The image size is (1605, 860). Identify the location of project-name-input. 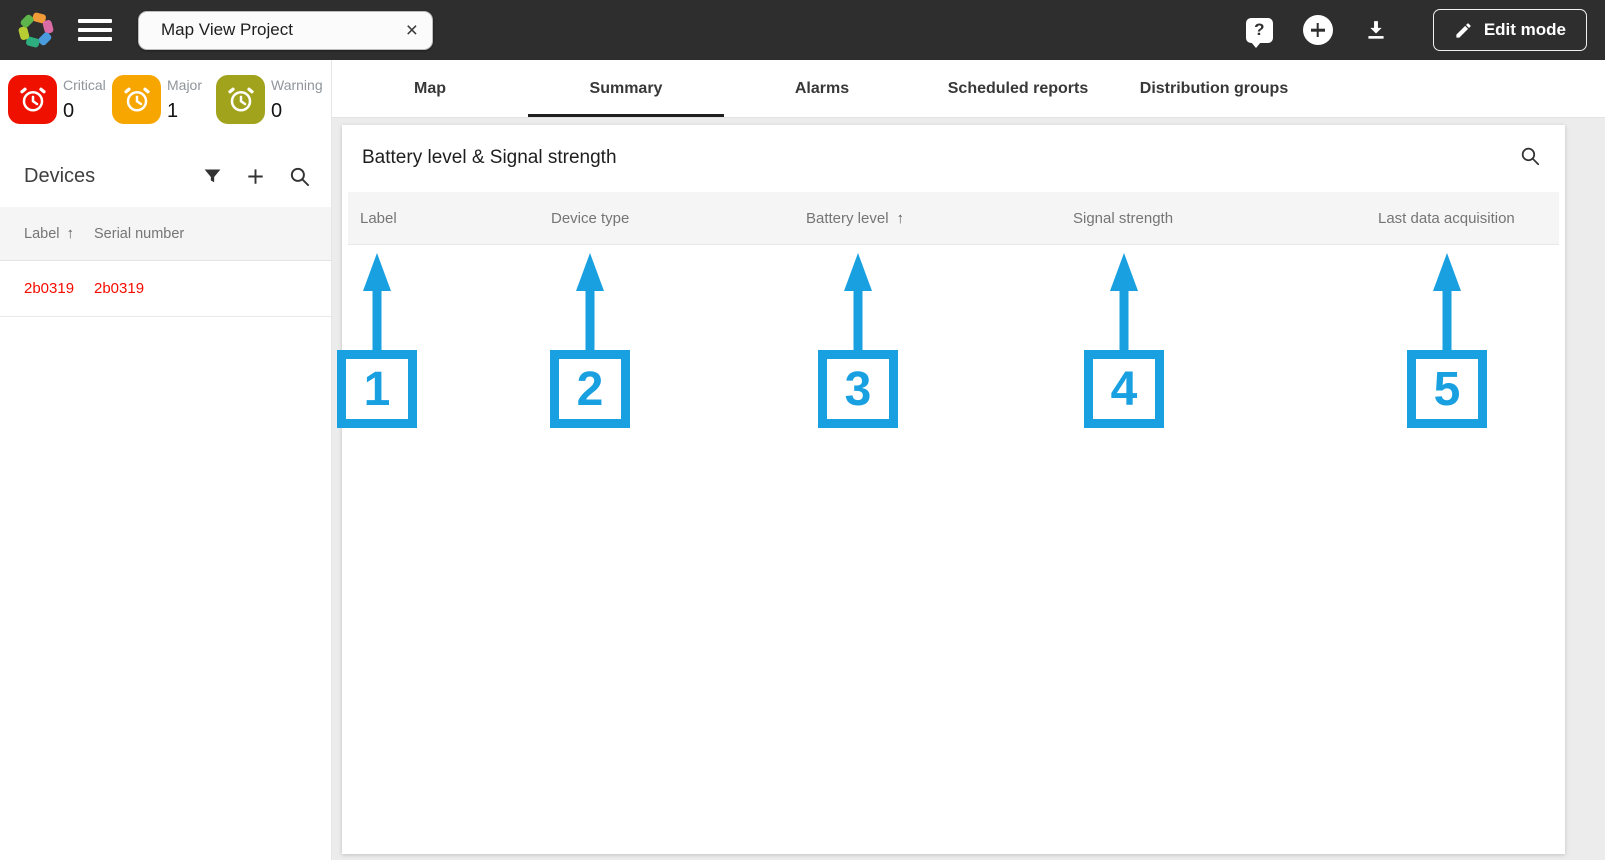
(281, 30).